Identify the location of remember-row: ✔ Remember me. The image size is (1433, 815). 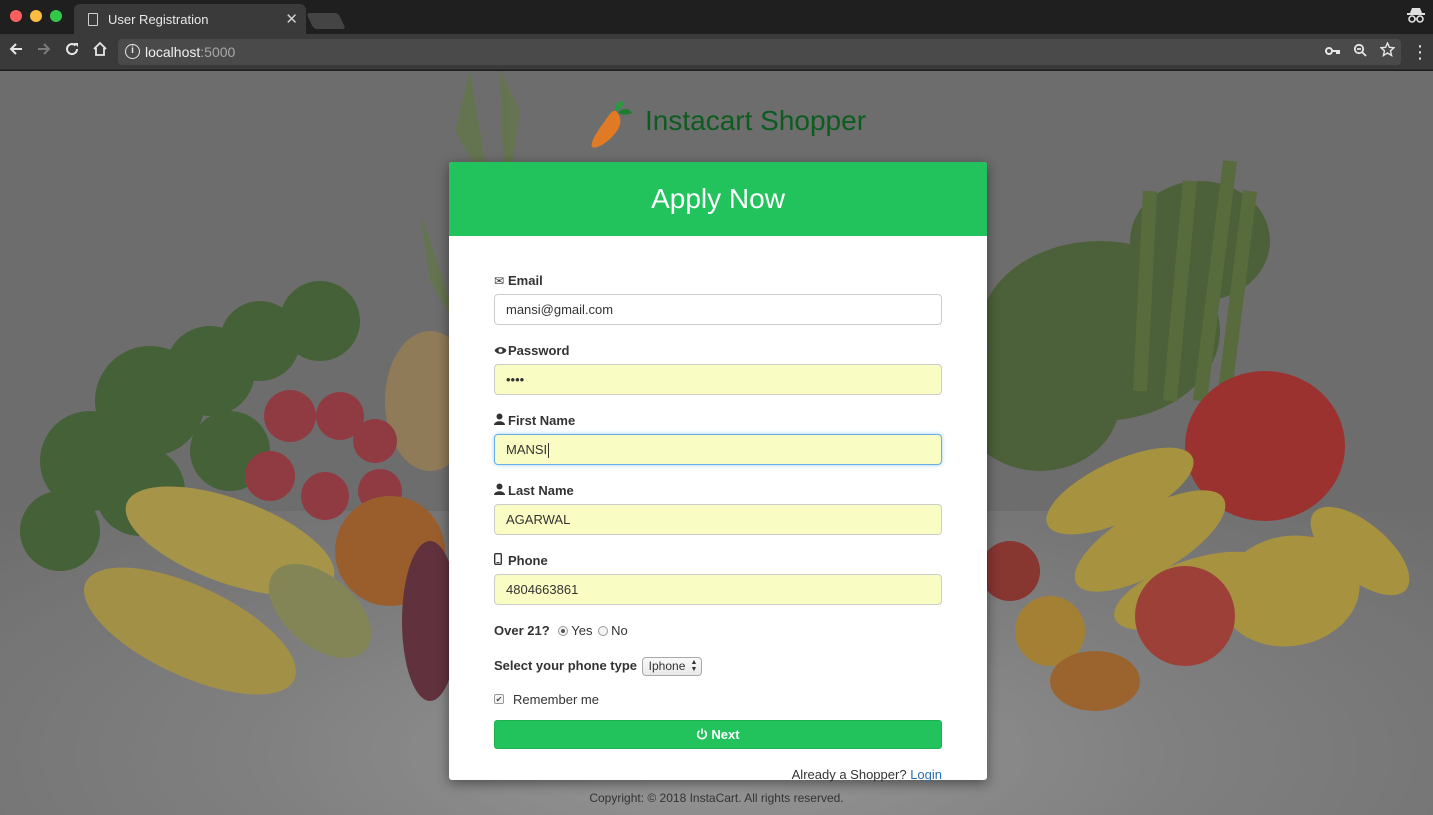
(718, 700).